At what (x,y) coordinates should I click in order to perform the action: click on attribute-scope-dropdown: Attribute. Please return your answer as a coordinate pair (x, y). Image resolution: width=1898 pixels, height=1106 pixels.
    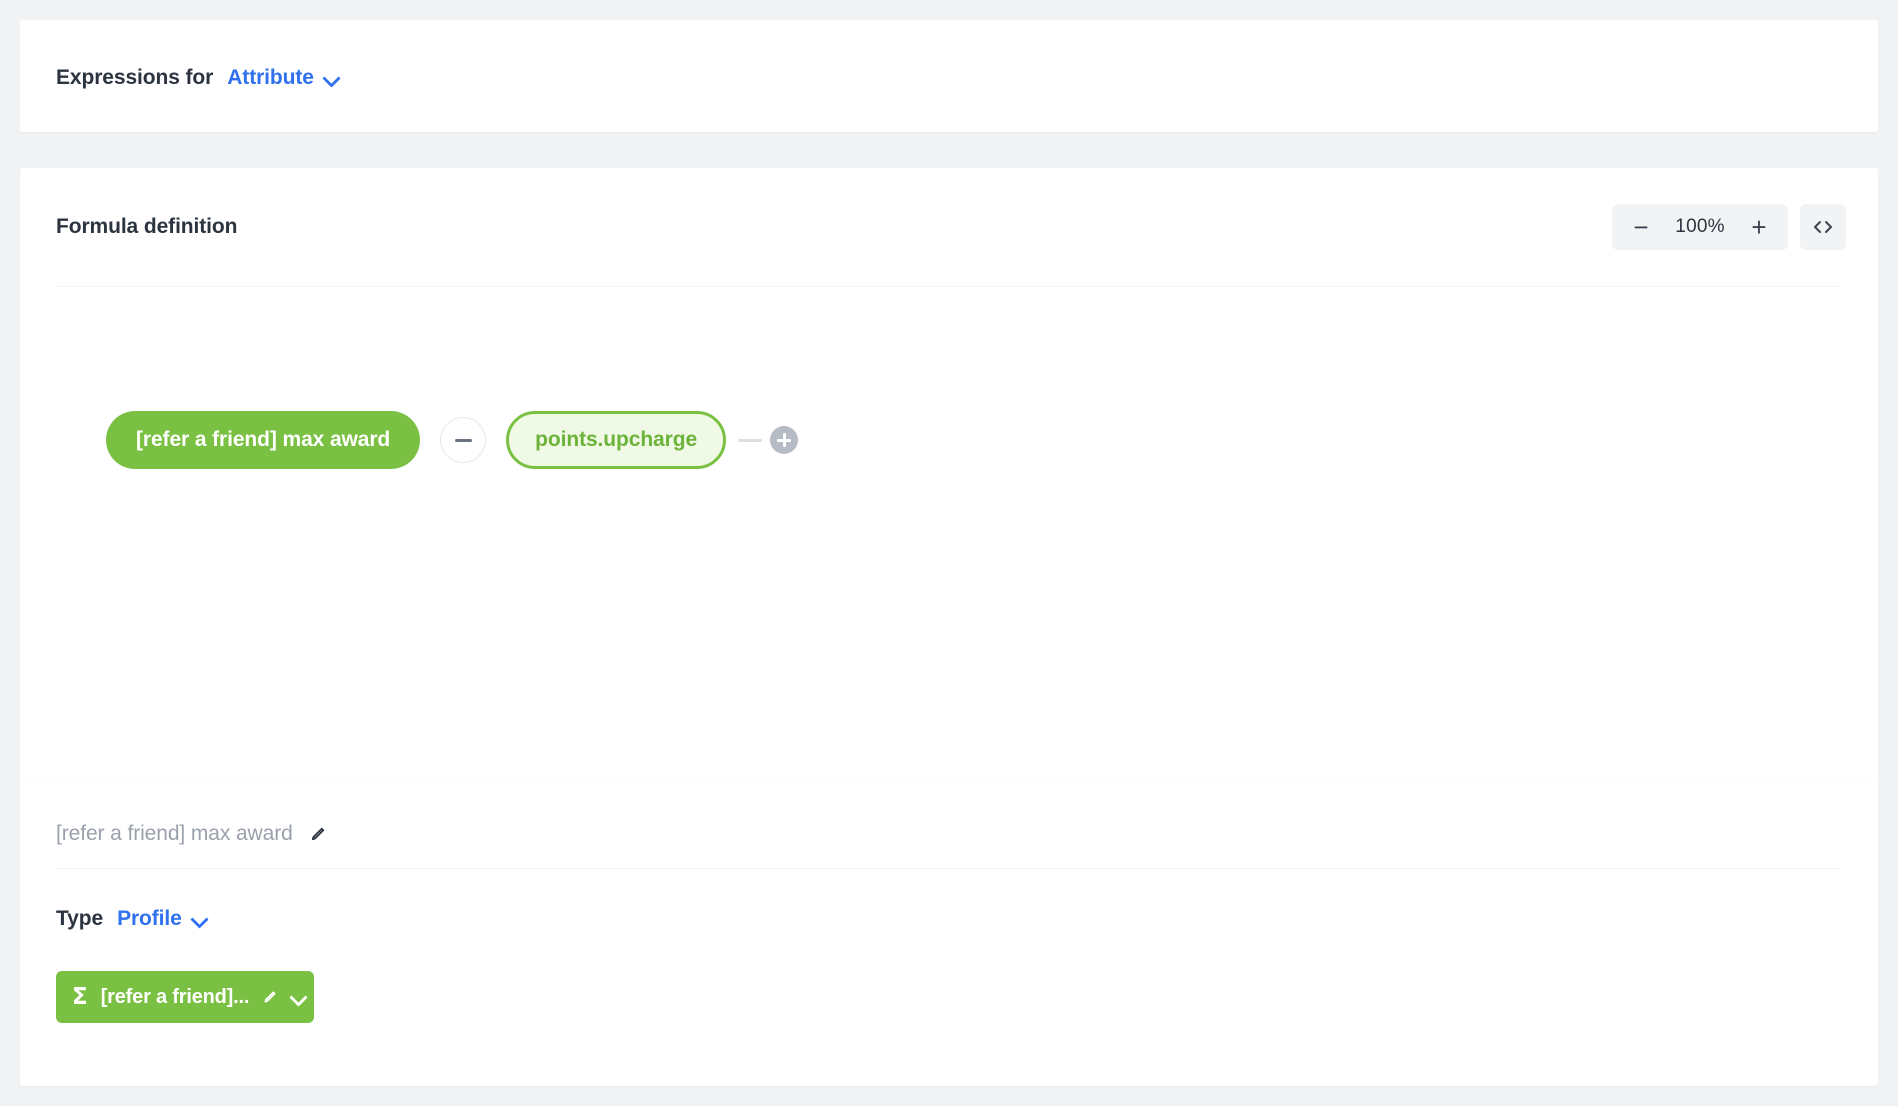
    Looking at the image, I should click on (283, 78).